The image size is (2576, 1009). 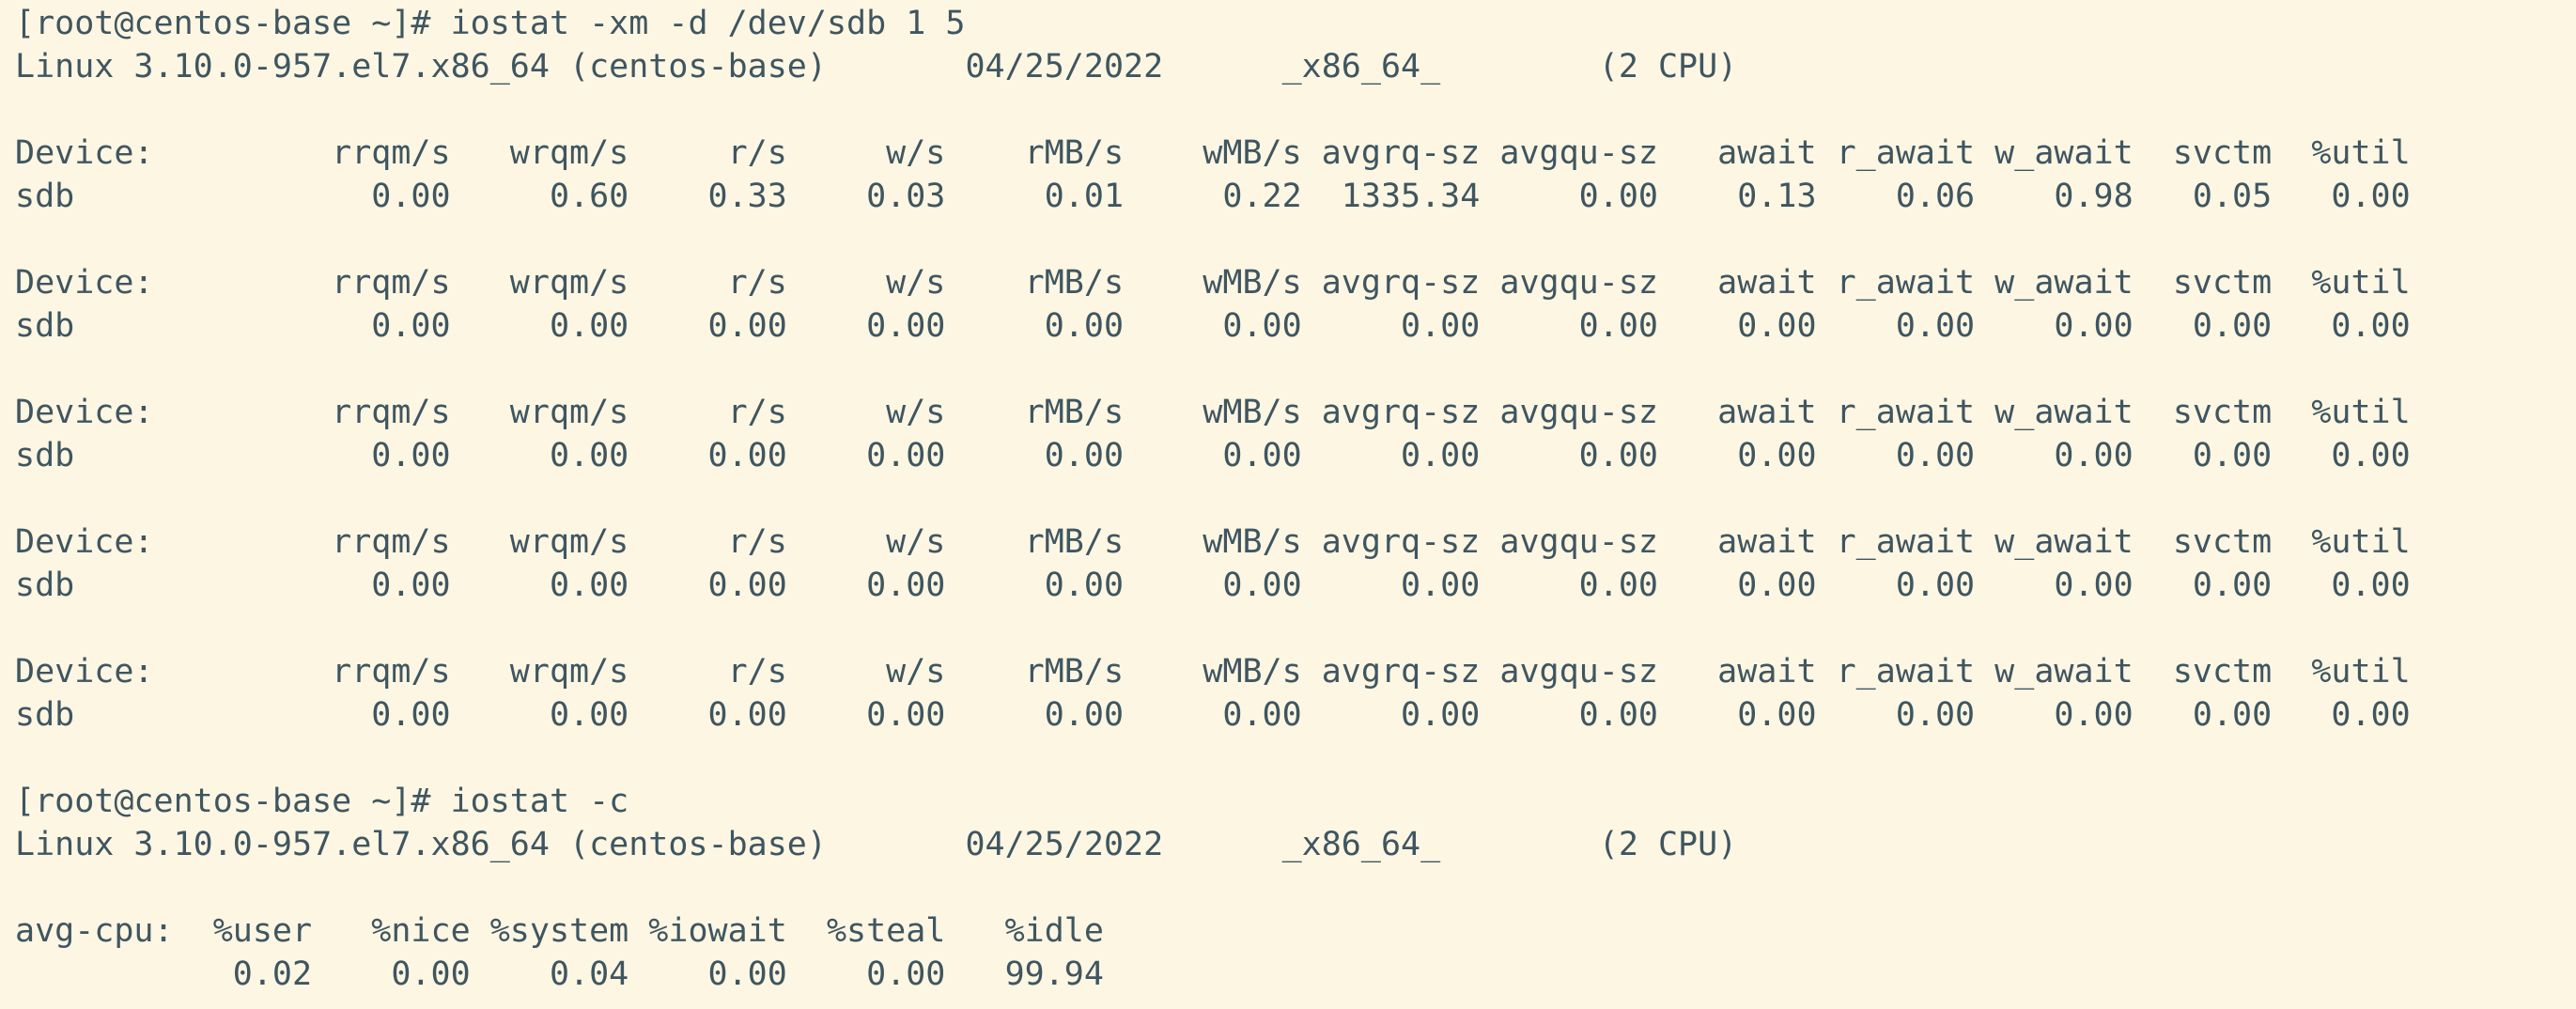 I want to click on cpu-stats-line: 0.02 0.00 0.04 0.00 0.00 99.94, so click(x=559, y=974).